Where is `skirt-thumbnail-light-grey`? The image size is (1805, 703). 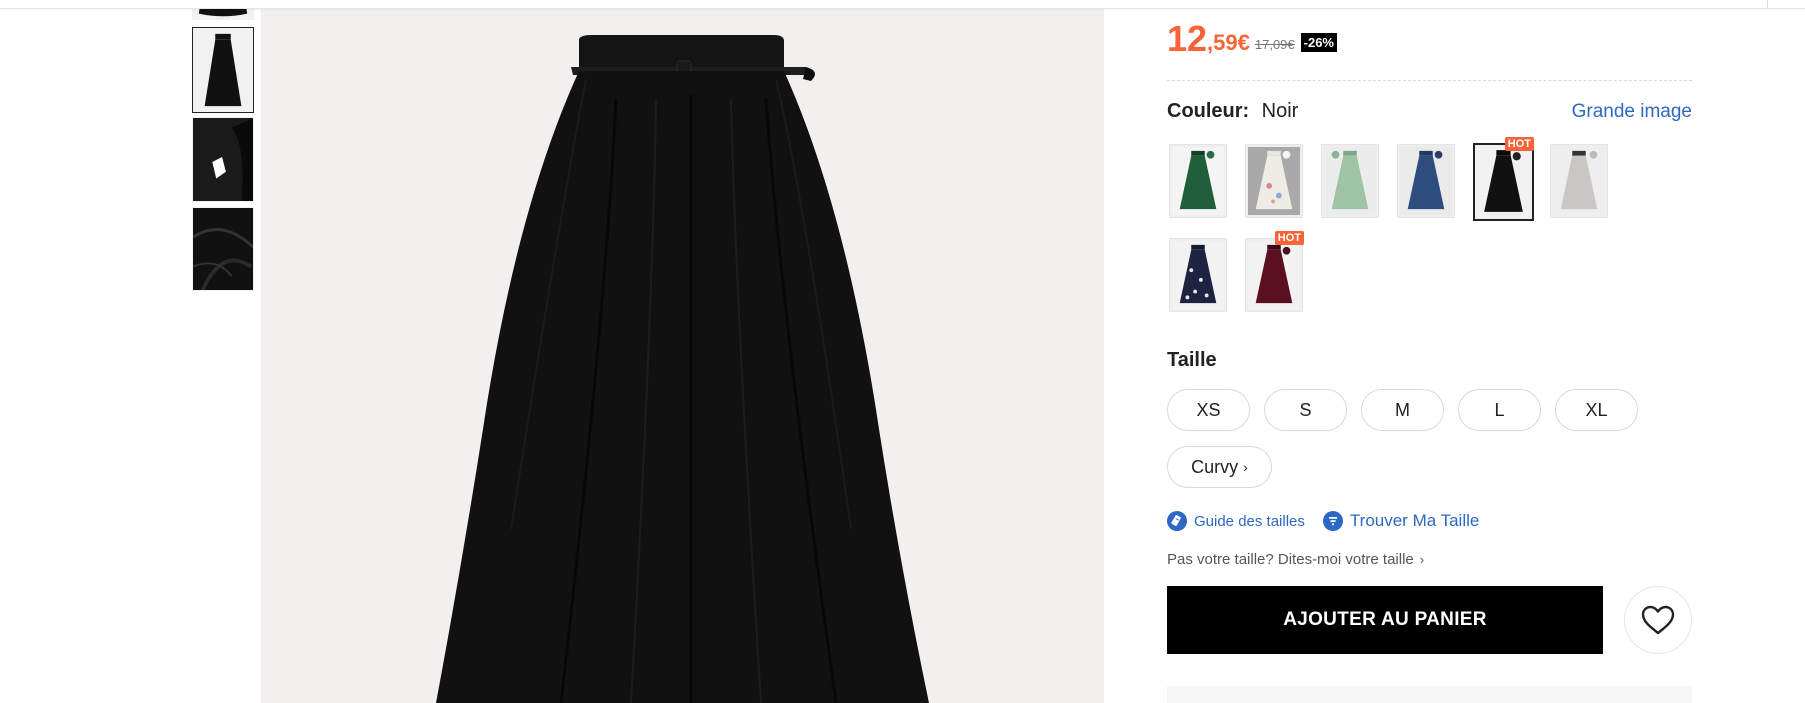 skirt-thumbnail-light-grey is located at coordinates (1579, 181).